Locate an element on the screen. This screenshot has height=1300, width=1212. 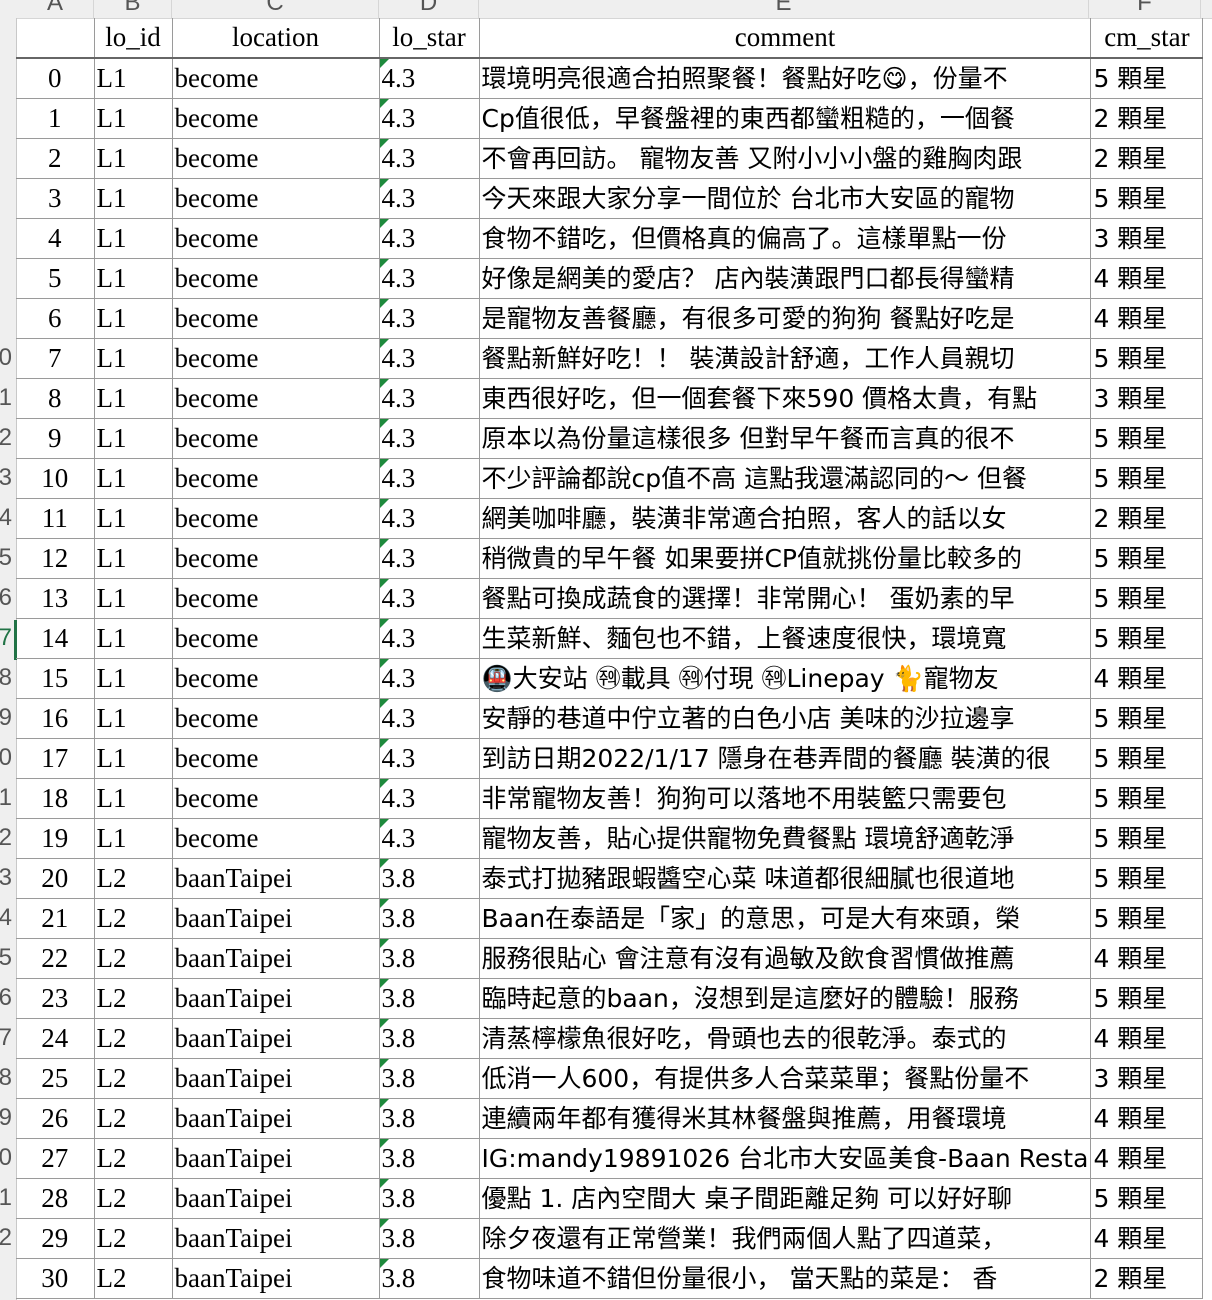
column-letter-f: F is located at coordinates (1145, 9).